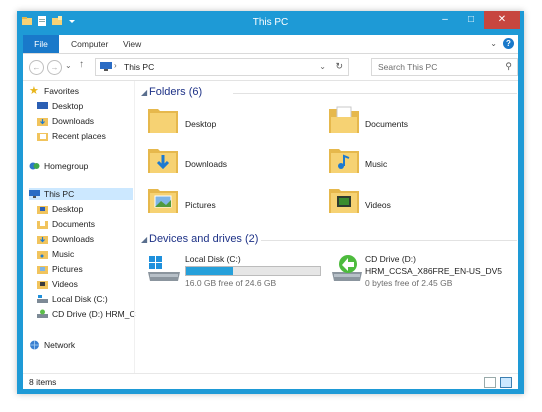  What do you see at coordinates (339, 66) in the screenshot?
I see `refresh-icon: ↻` at bounding box center [339, 66].